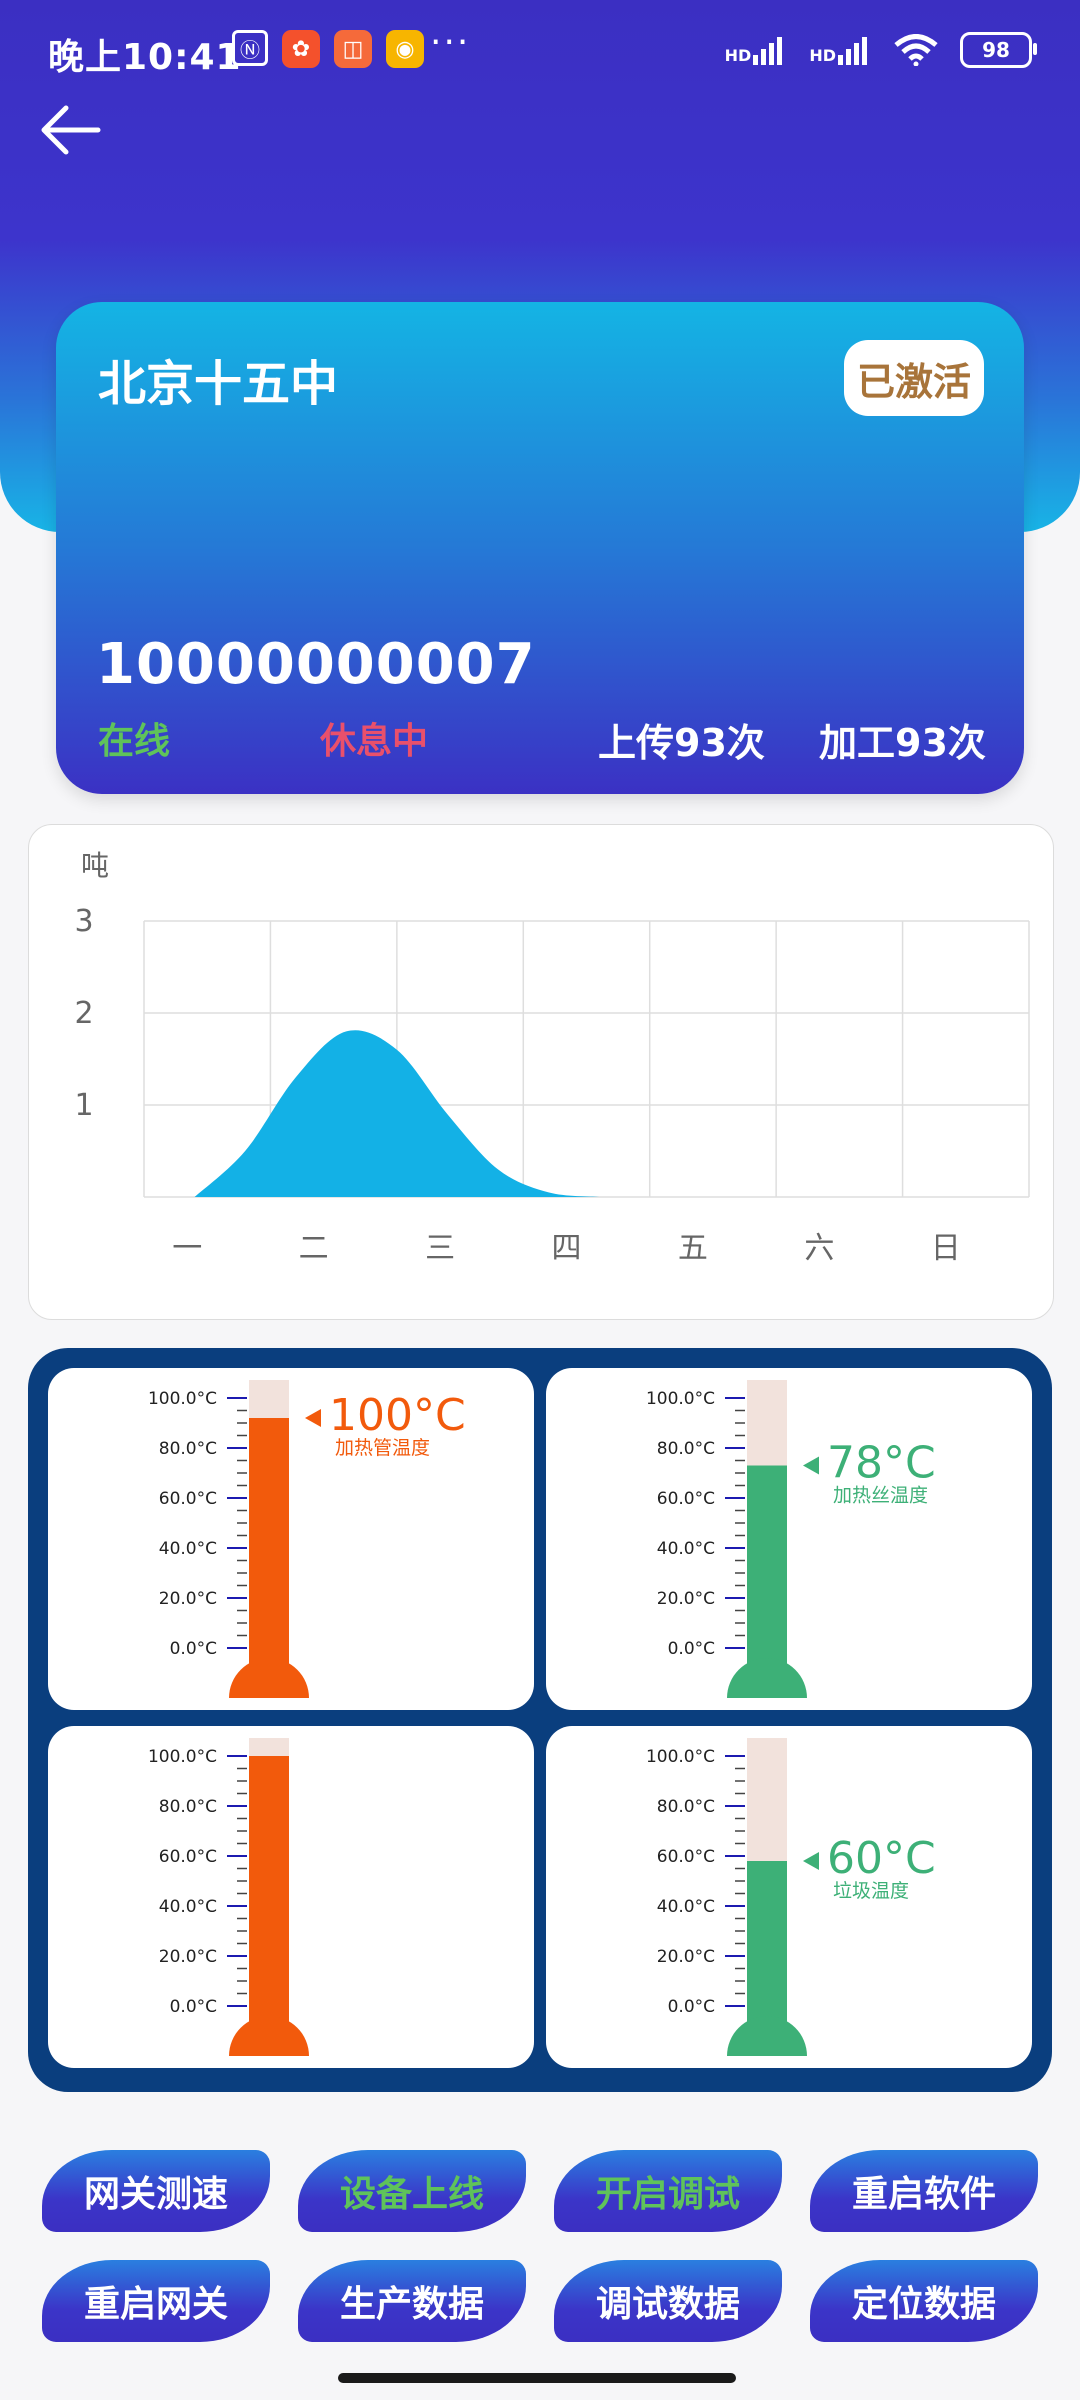 The height and width of the screenshot is (2400, 1080). What do you see at coordinates (440, 1248) in the screenshot?
I see `x-tick-label: 三` at bounding box center [440, 1248].